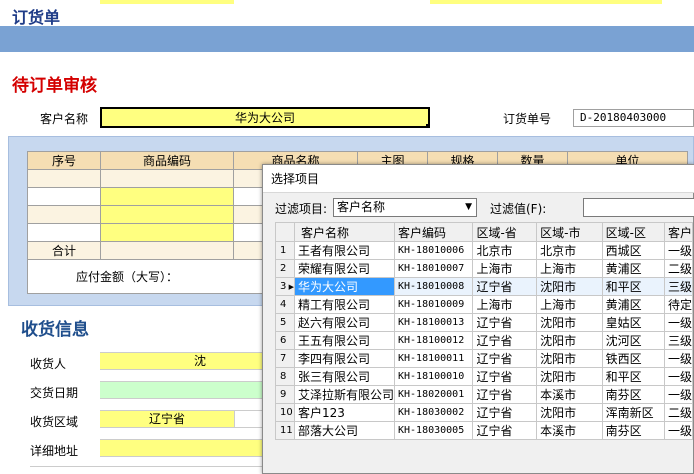  What do you see at coordinates (344, 376) in the screenshot?
I see `customer-name-cell: 张三有限公司` at bounding box center [344, 376].